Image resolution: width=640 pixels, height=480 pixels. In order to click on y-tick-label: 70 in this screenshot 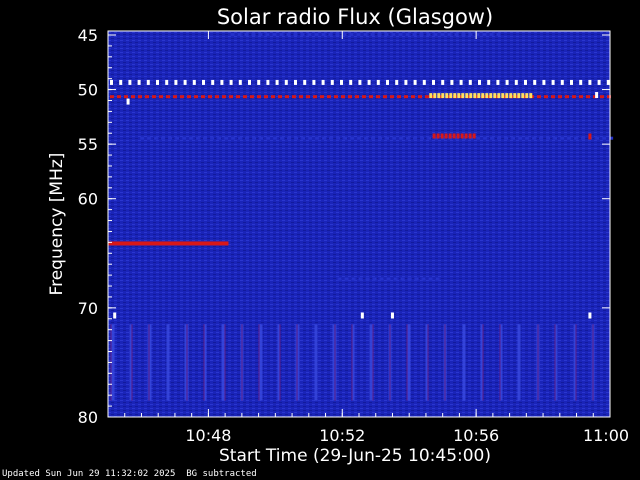, I will do `click(88, 308)`.